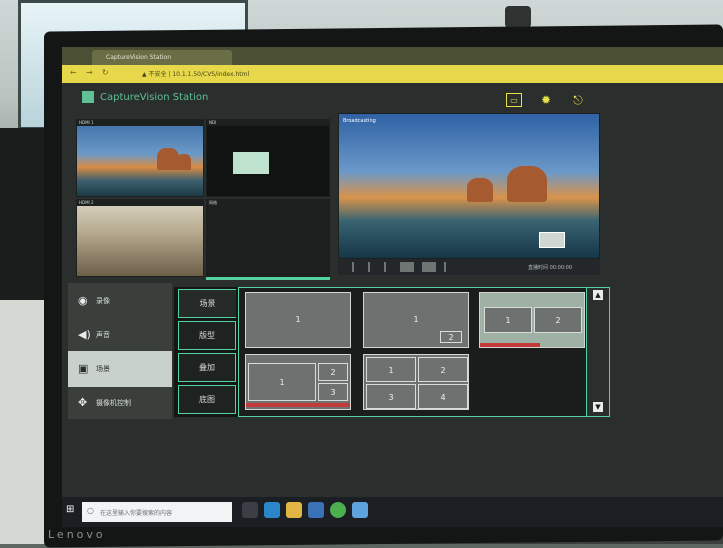 The width and height of the screenshot is (723, 548). What do you see at coordinates (598, 407) in the screenshot?
I see `scroll-down-icon: ▼` at bounding box center [598, 407].